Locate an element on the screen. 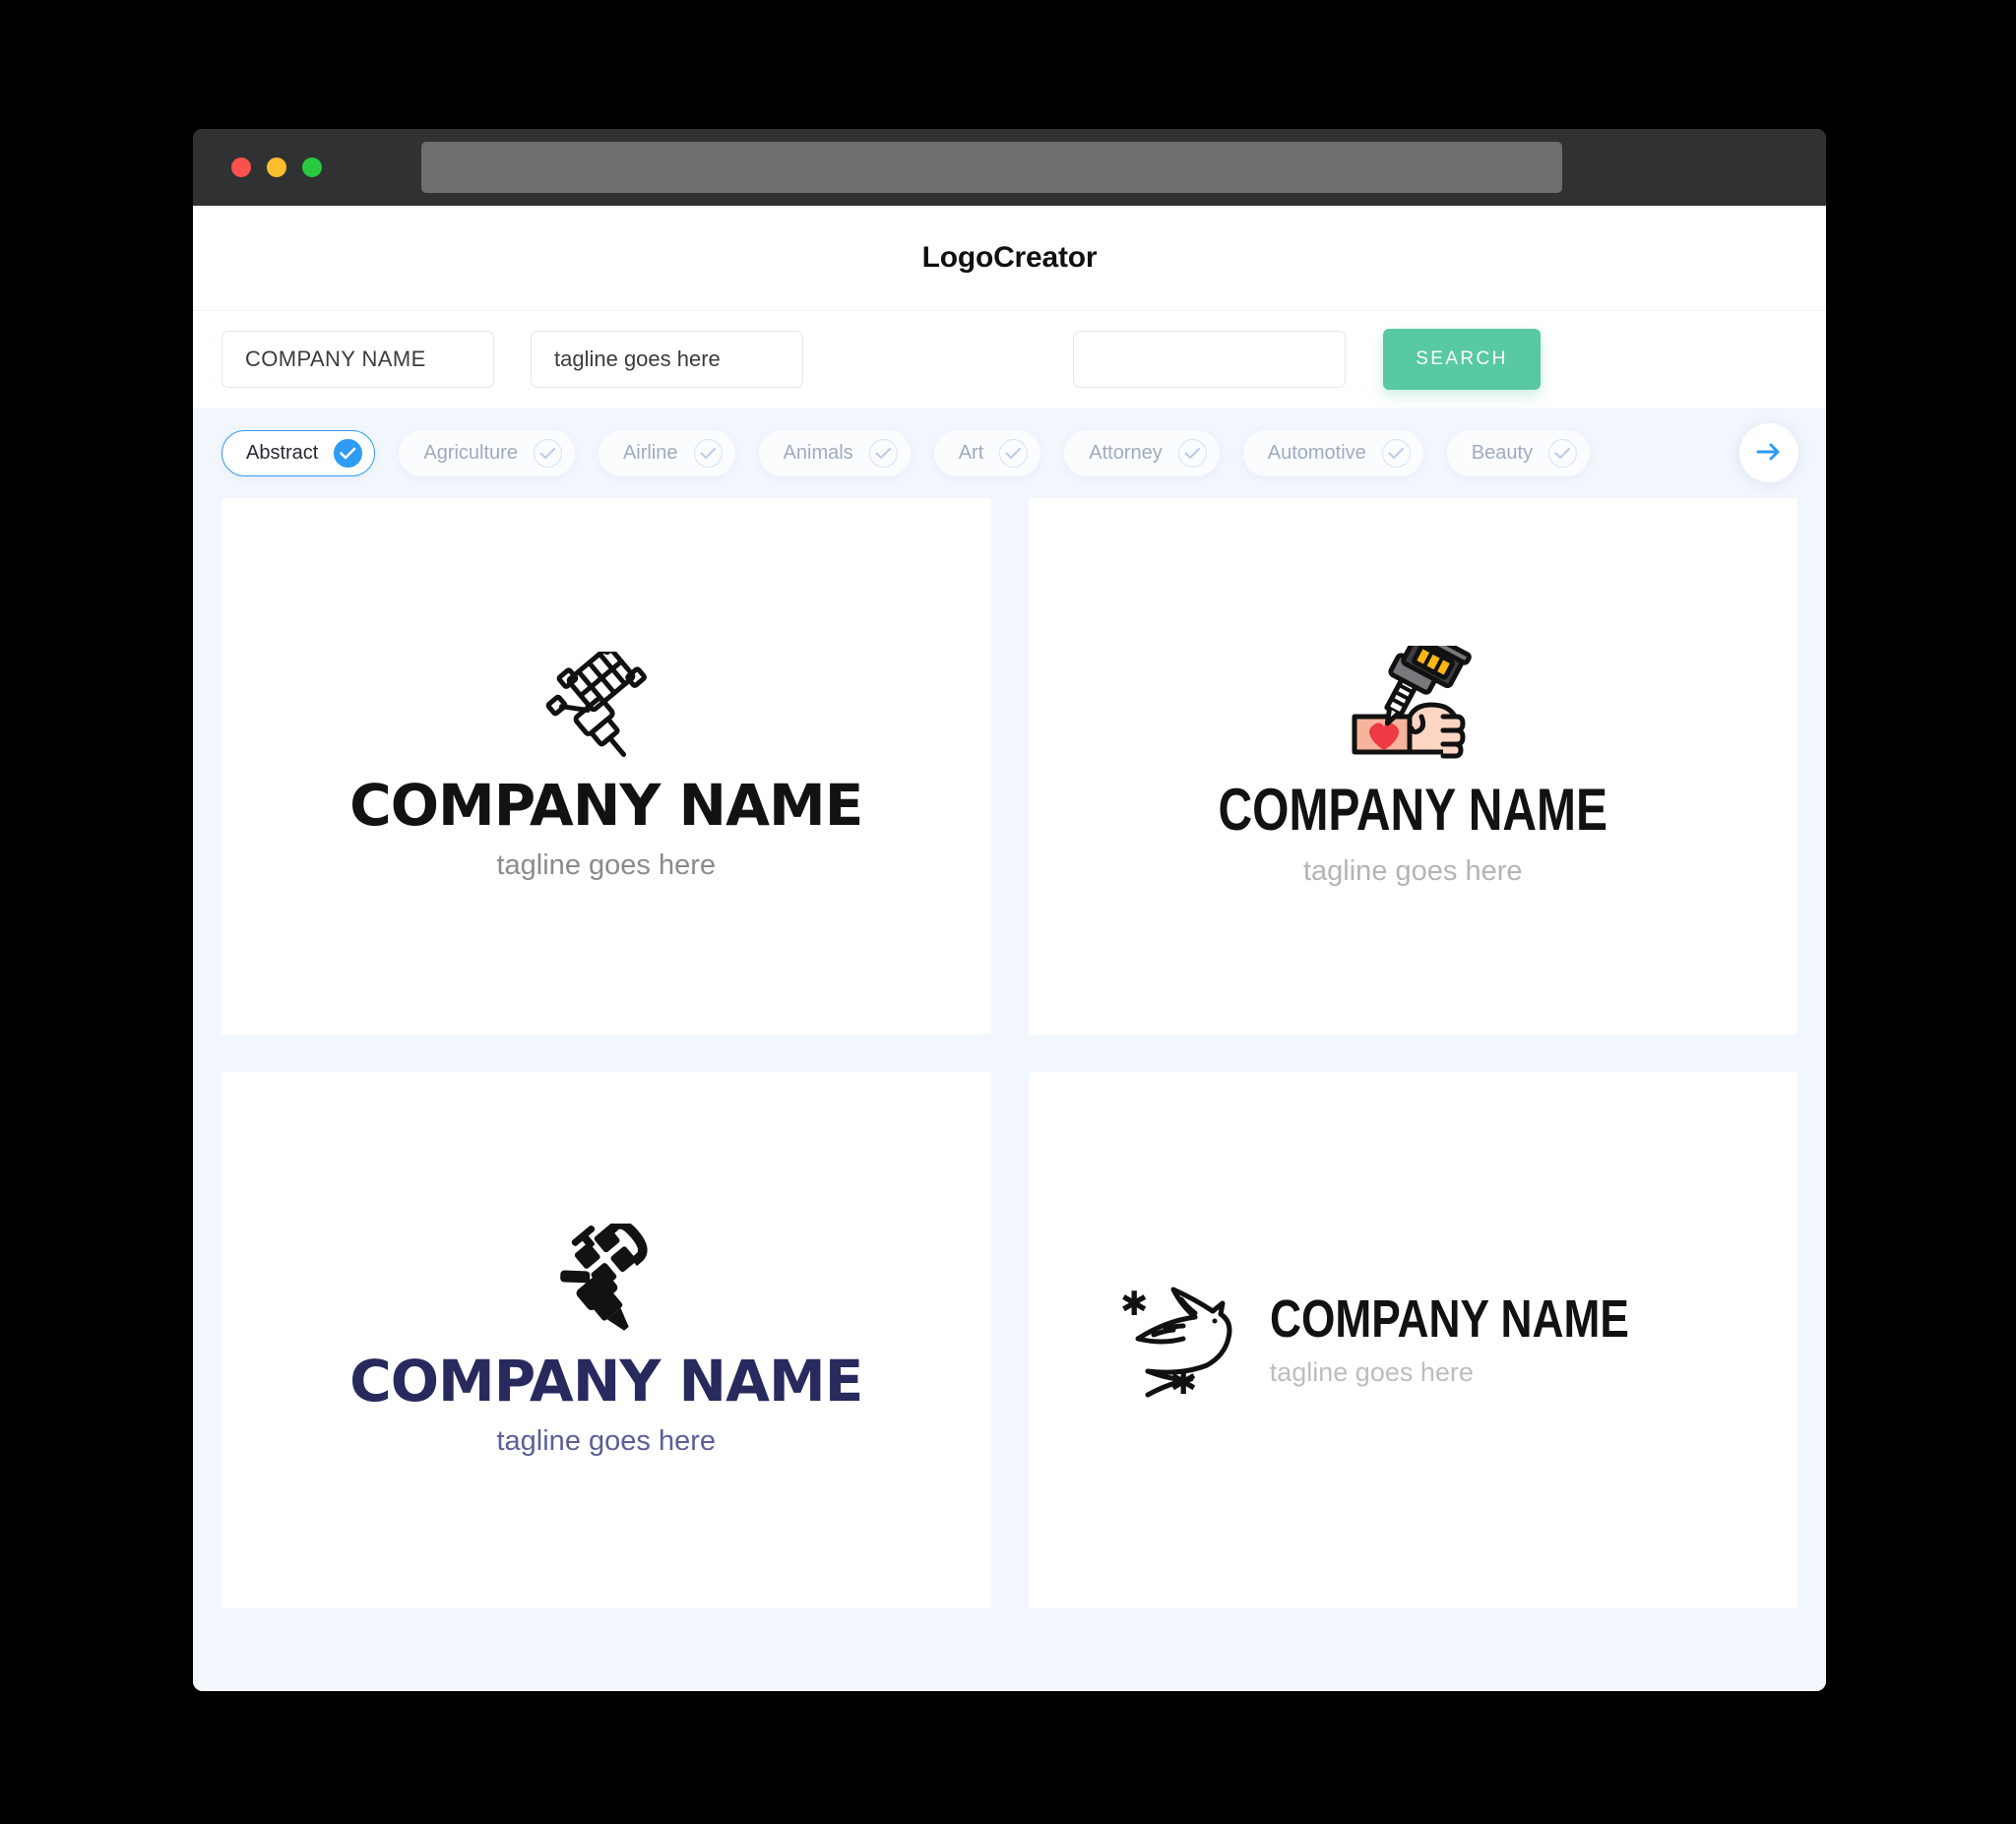 The width and height of the screenshot is (2016, 1824). logo-result-card: ✱ ✱ COMPANY NAME tagline goes here is located at coordinates (1412, 1340).